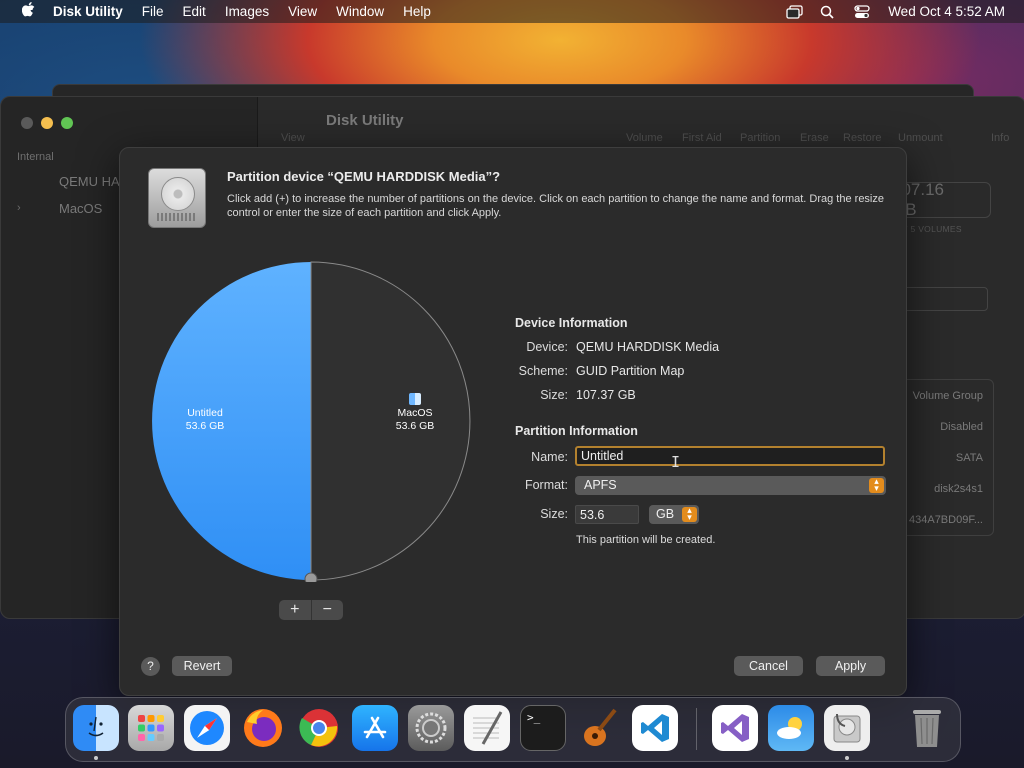  I want to click on toolbar-view: View, so click(293, 138).